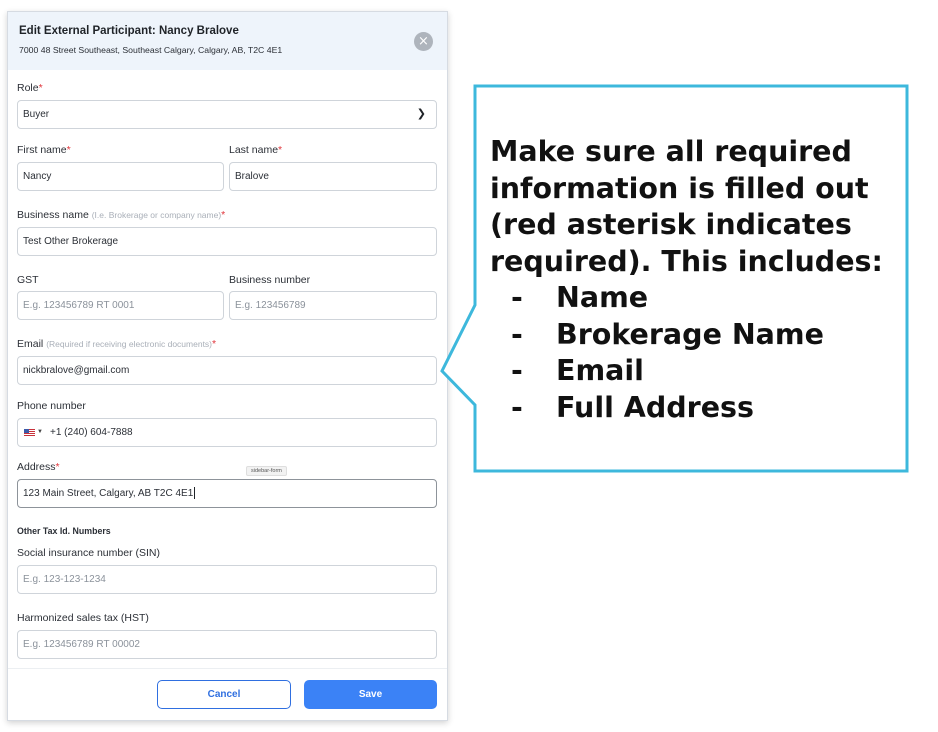 Image resolution: width=938 pixels, height=732 pixels. What do you see at coordinates (600, 370) in the screenshot?
I see `callout-item-text: Email` at bounding box center [600, 370].